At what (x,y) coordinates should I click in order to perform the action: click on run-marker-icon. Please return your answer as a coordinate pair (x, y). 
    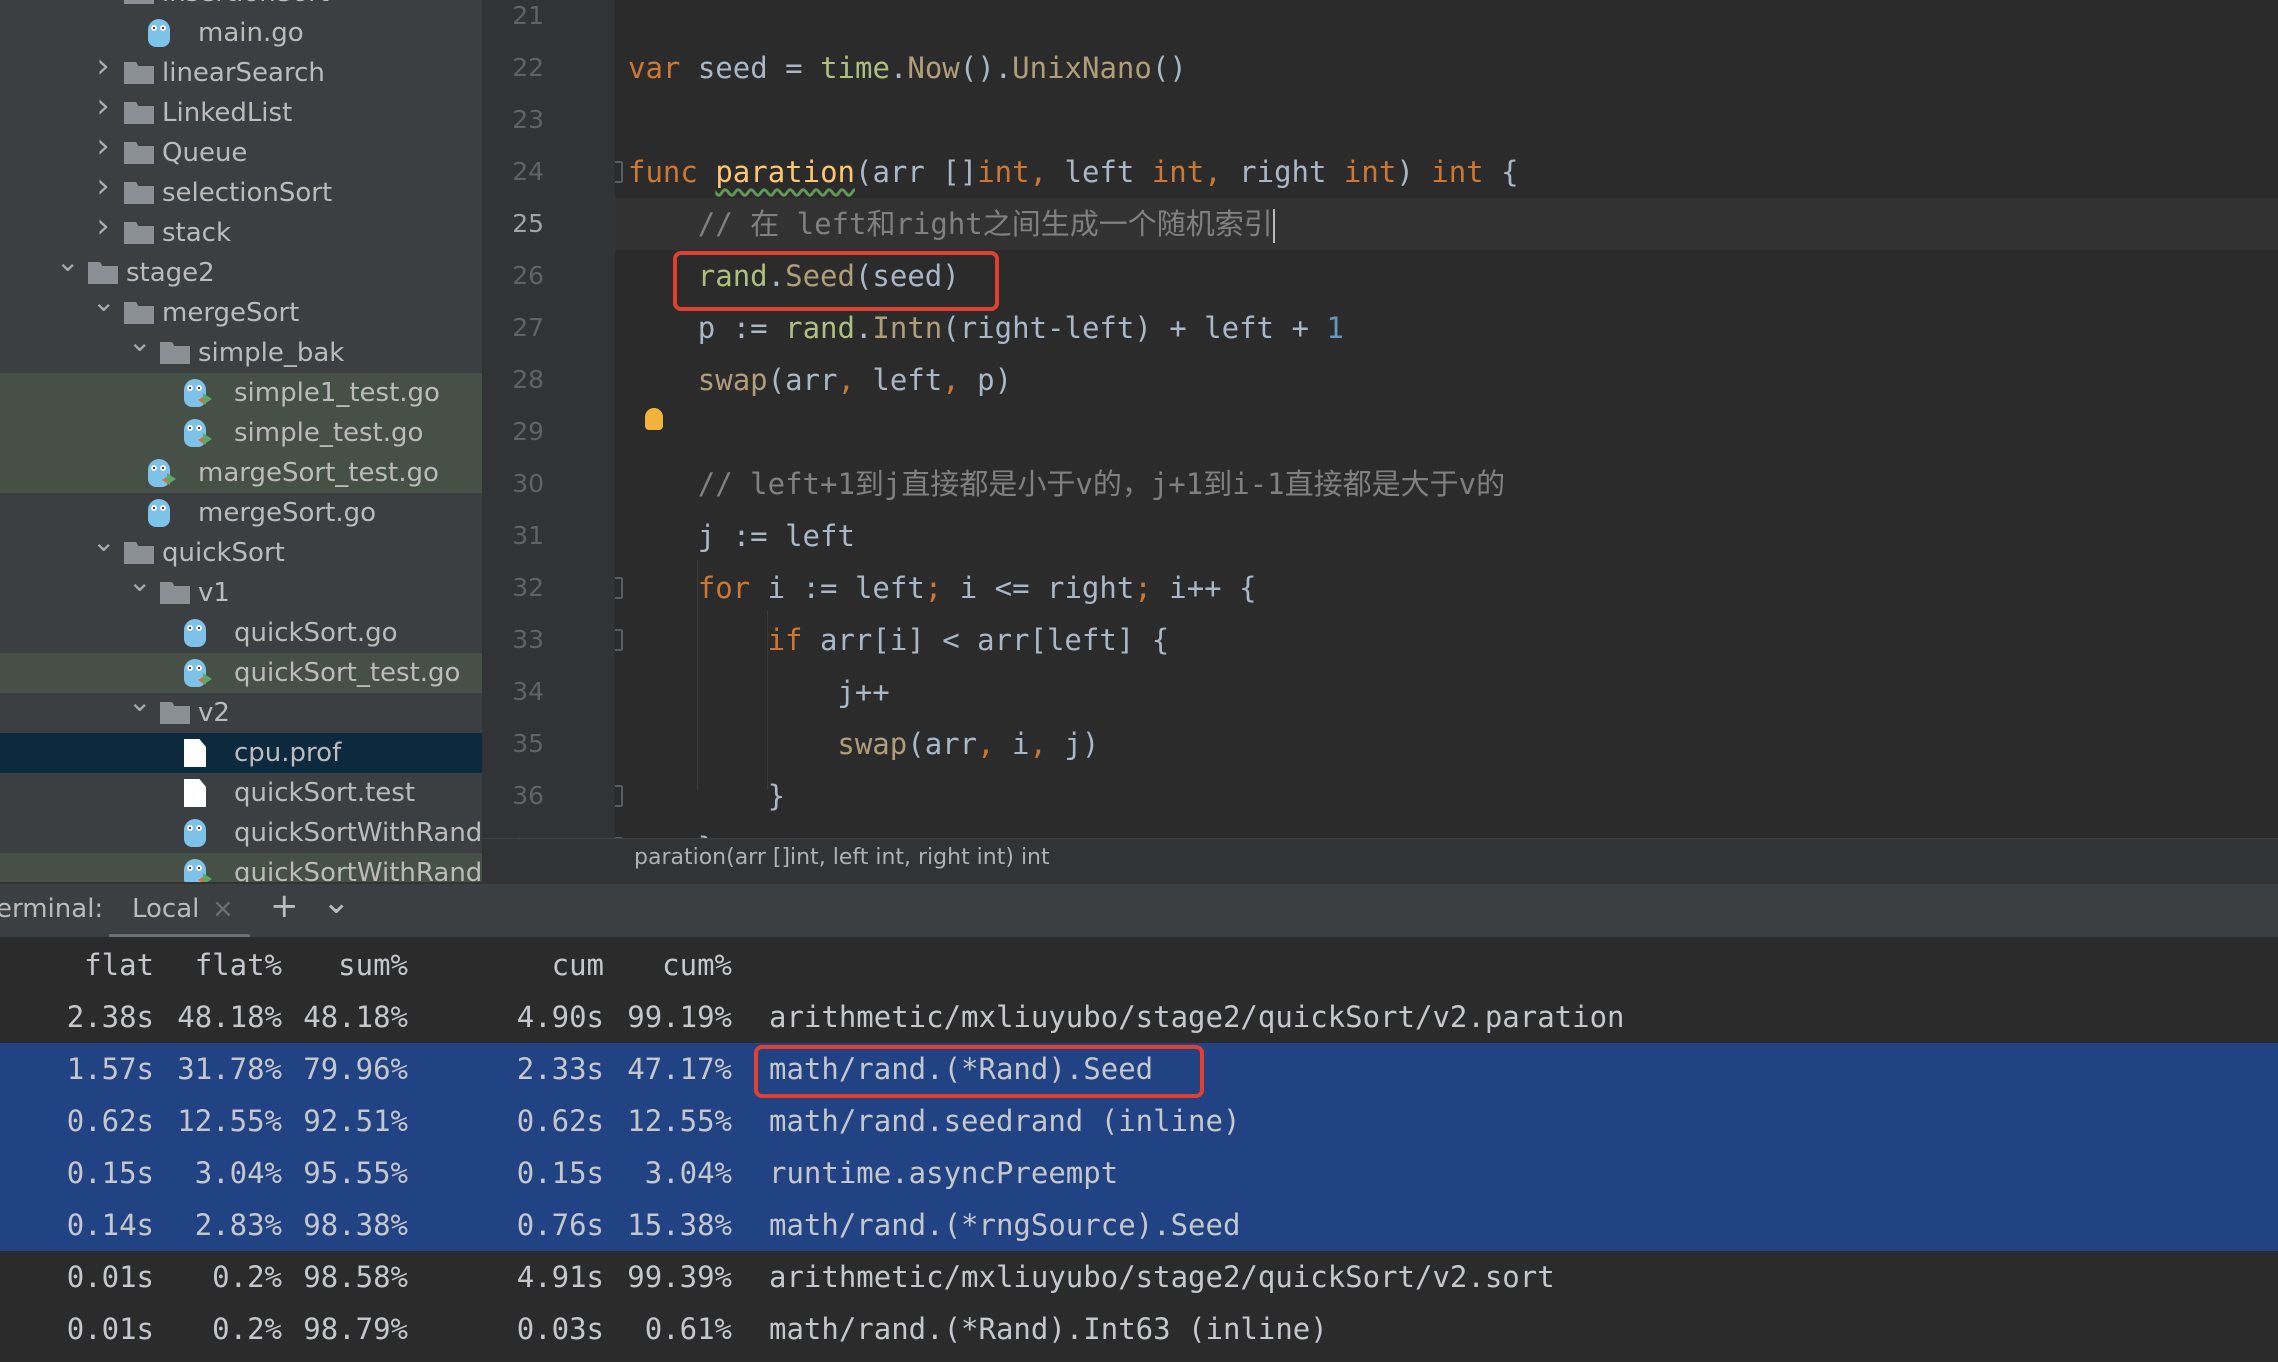
    Looking at the image, I should click on (171, 479).